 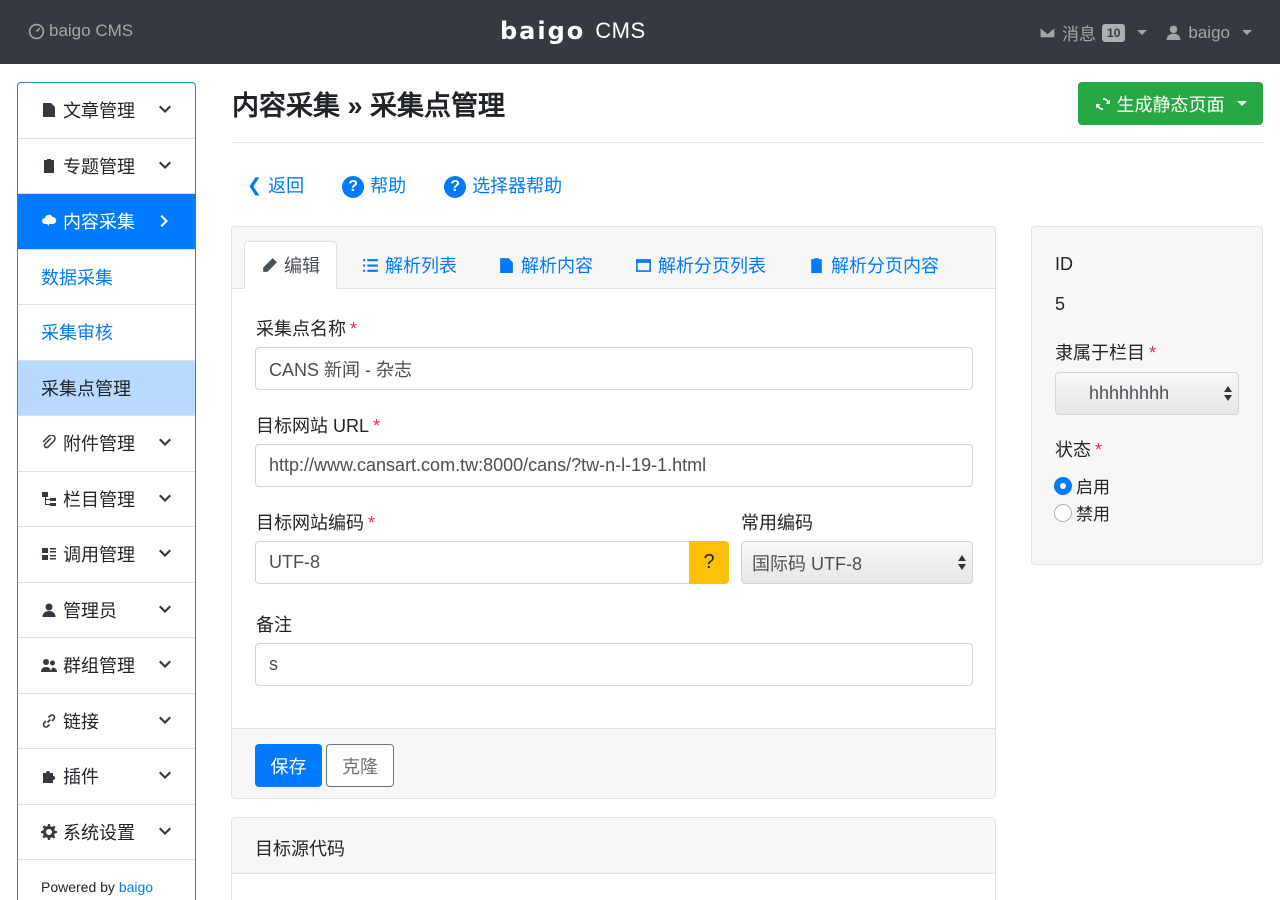 What do you see at coordinates (106, 777) in the screenshot?
I see `sidebar-item-plugins: 插件` at bounding box center [106, 777].